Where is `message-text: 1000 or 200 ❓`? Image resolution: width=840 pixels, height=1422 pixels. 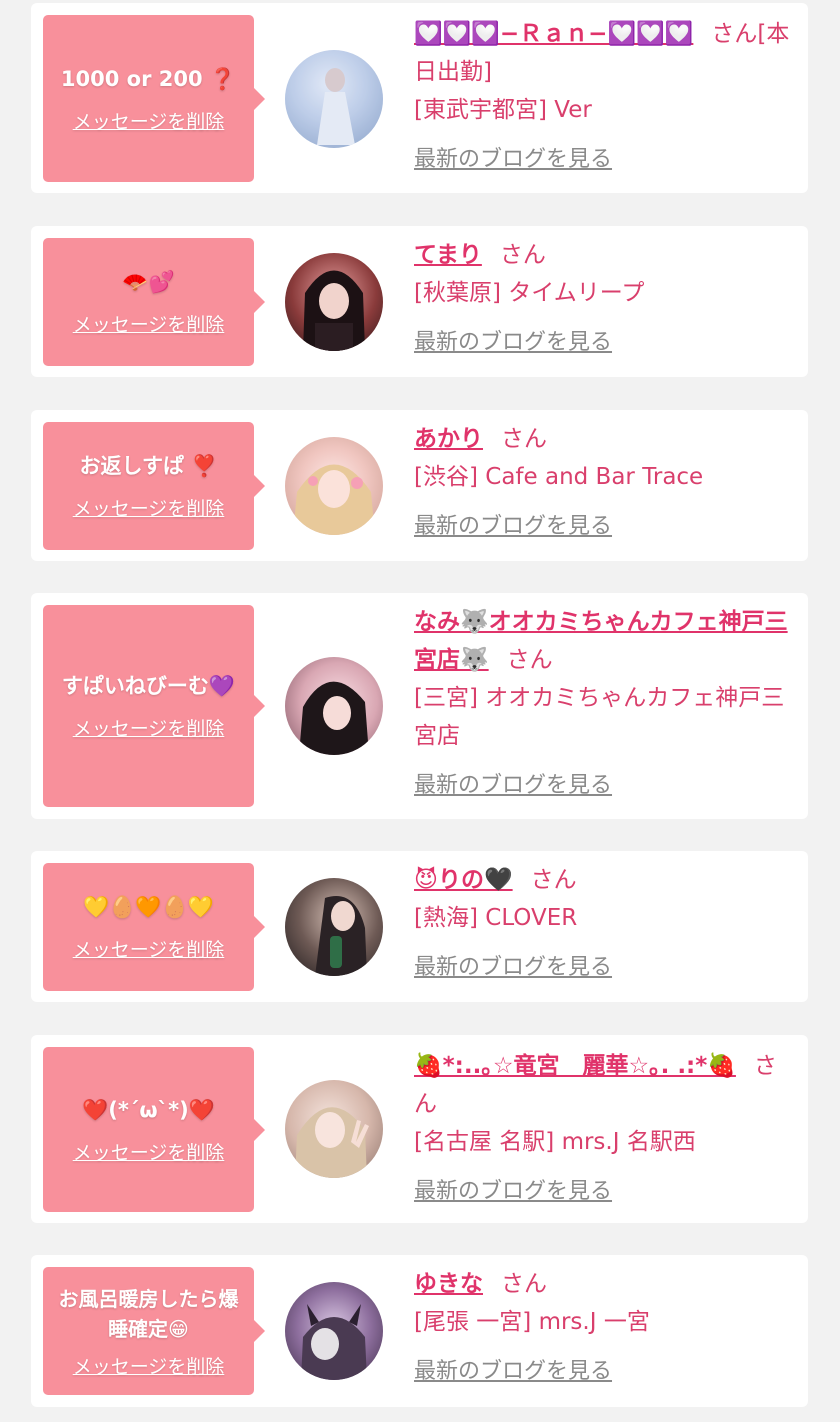
message-text: 1000 or 200 ❓ is located at coordinates (148, 78).